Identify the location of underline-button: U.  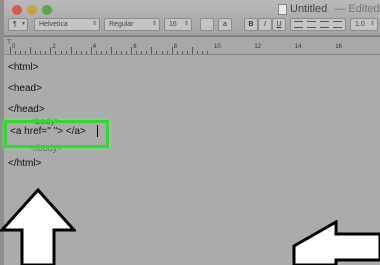
(279, 24).